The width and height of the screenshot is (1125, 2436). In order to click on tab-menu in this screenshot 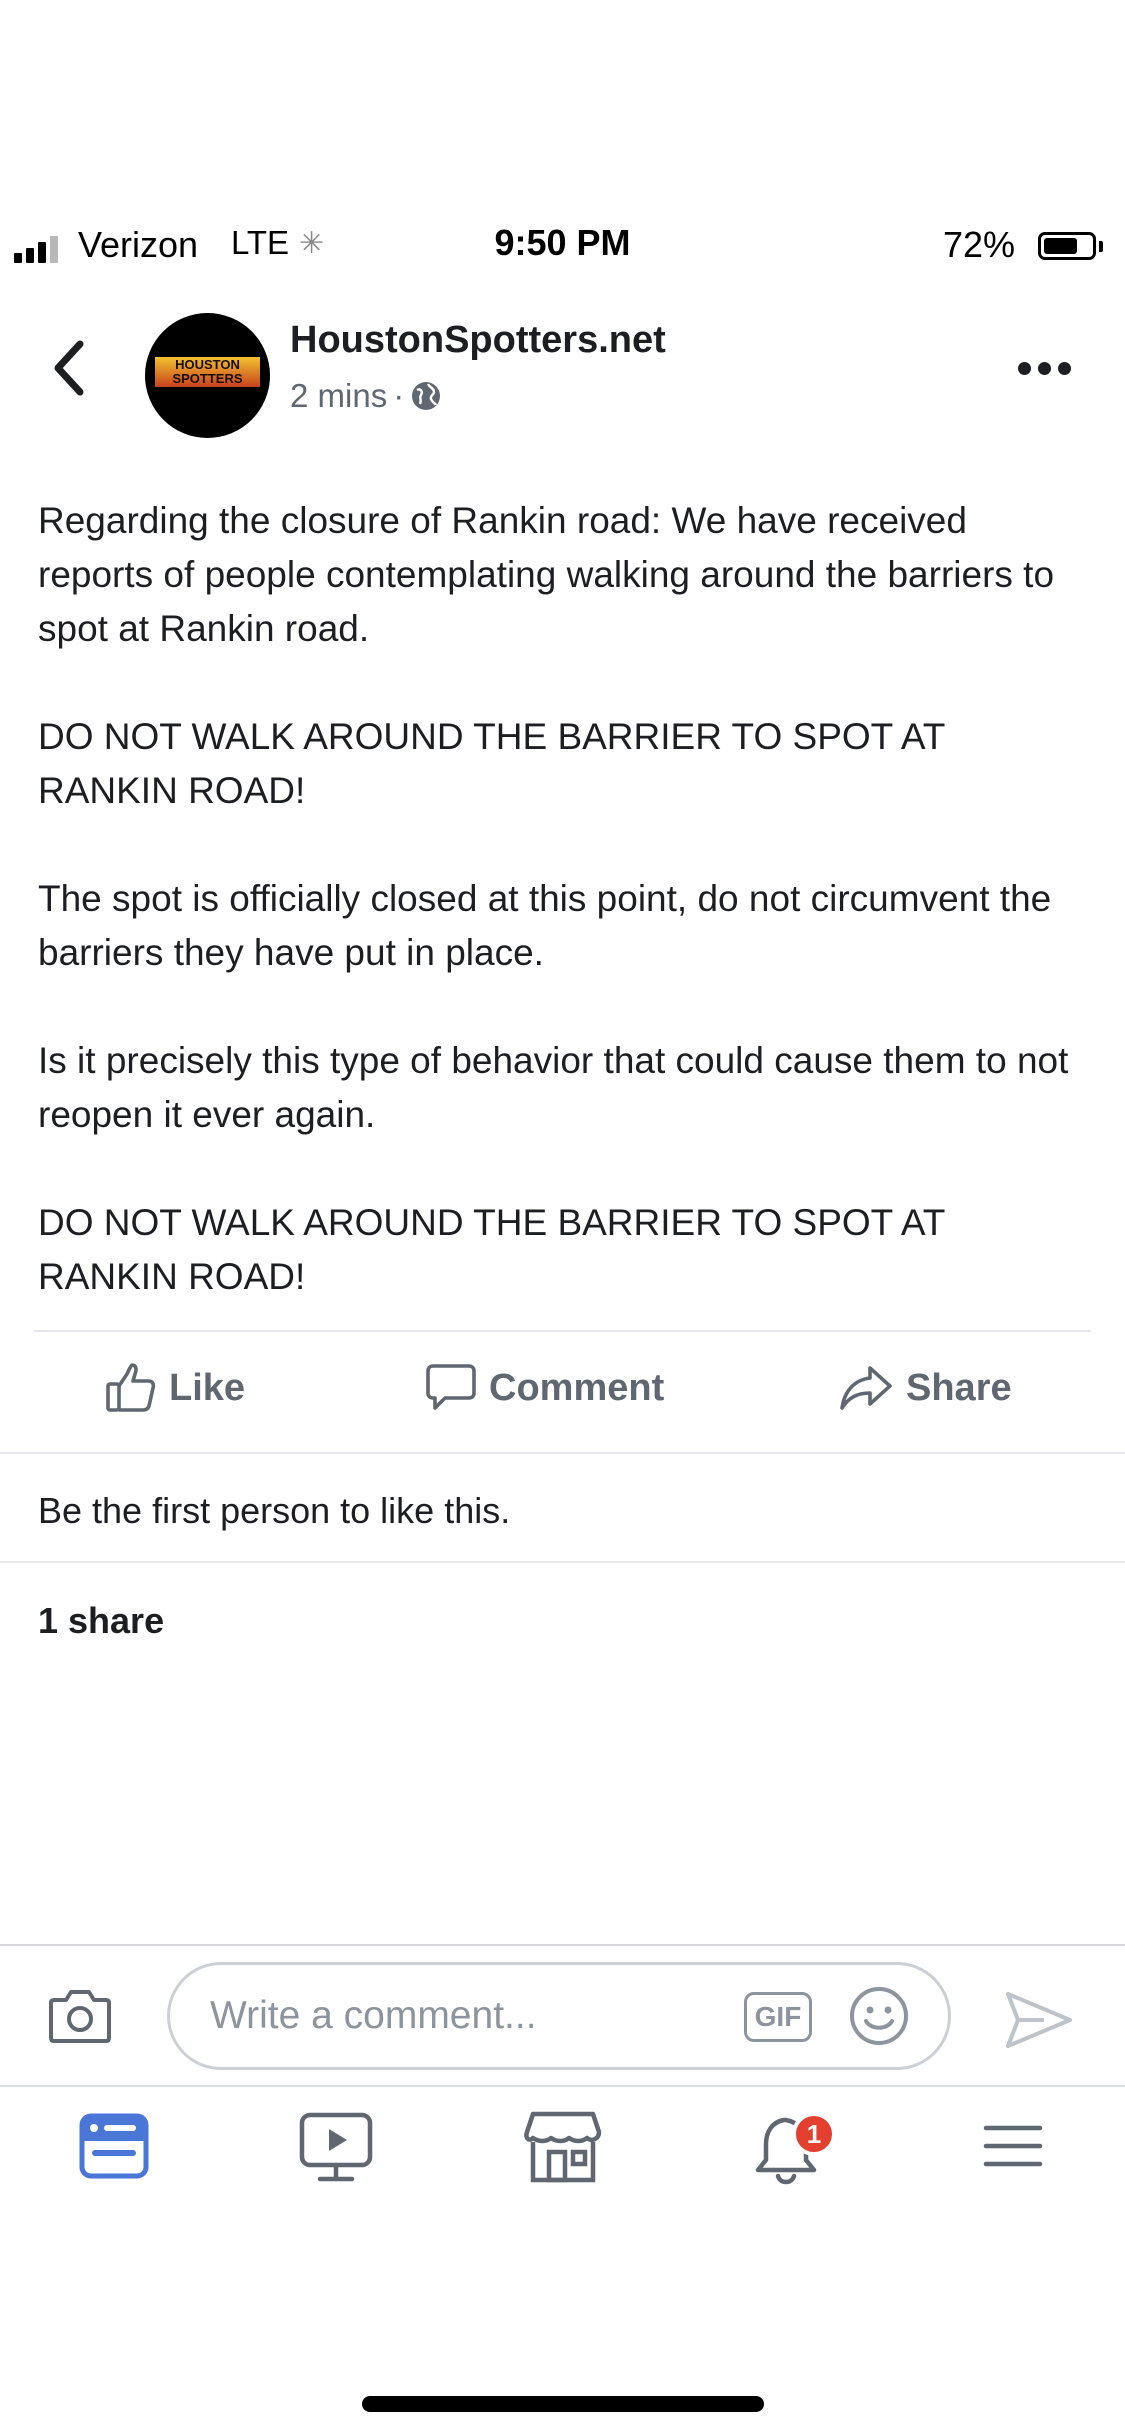, I will do `click(1013, 2147)`.